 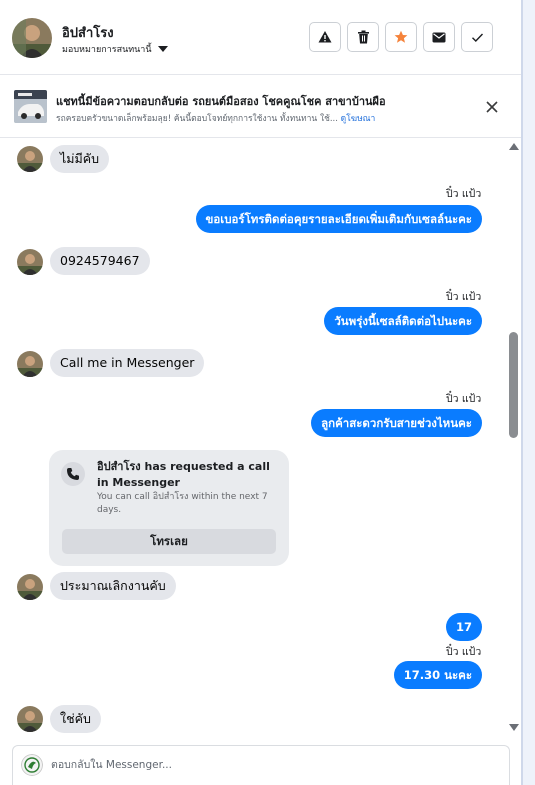 I want to click on conversation-header: อิปสำโรง มอบหมายการสนทนานี้, so click(x=260, y=37).